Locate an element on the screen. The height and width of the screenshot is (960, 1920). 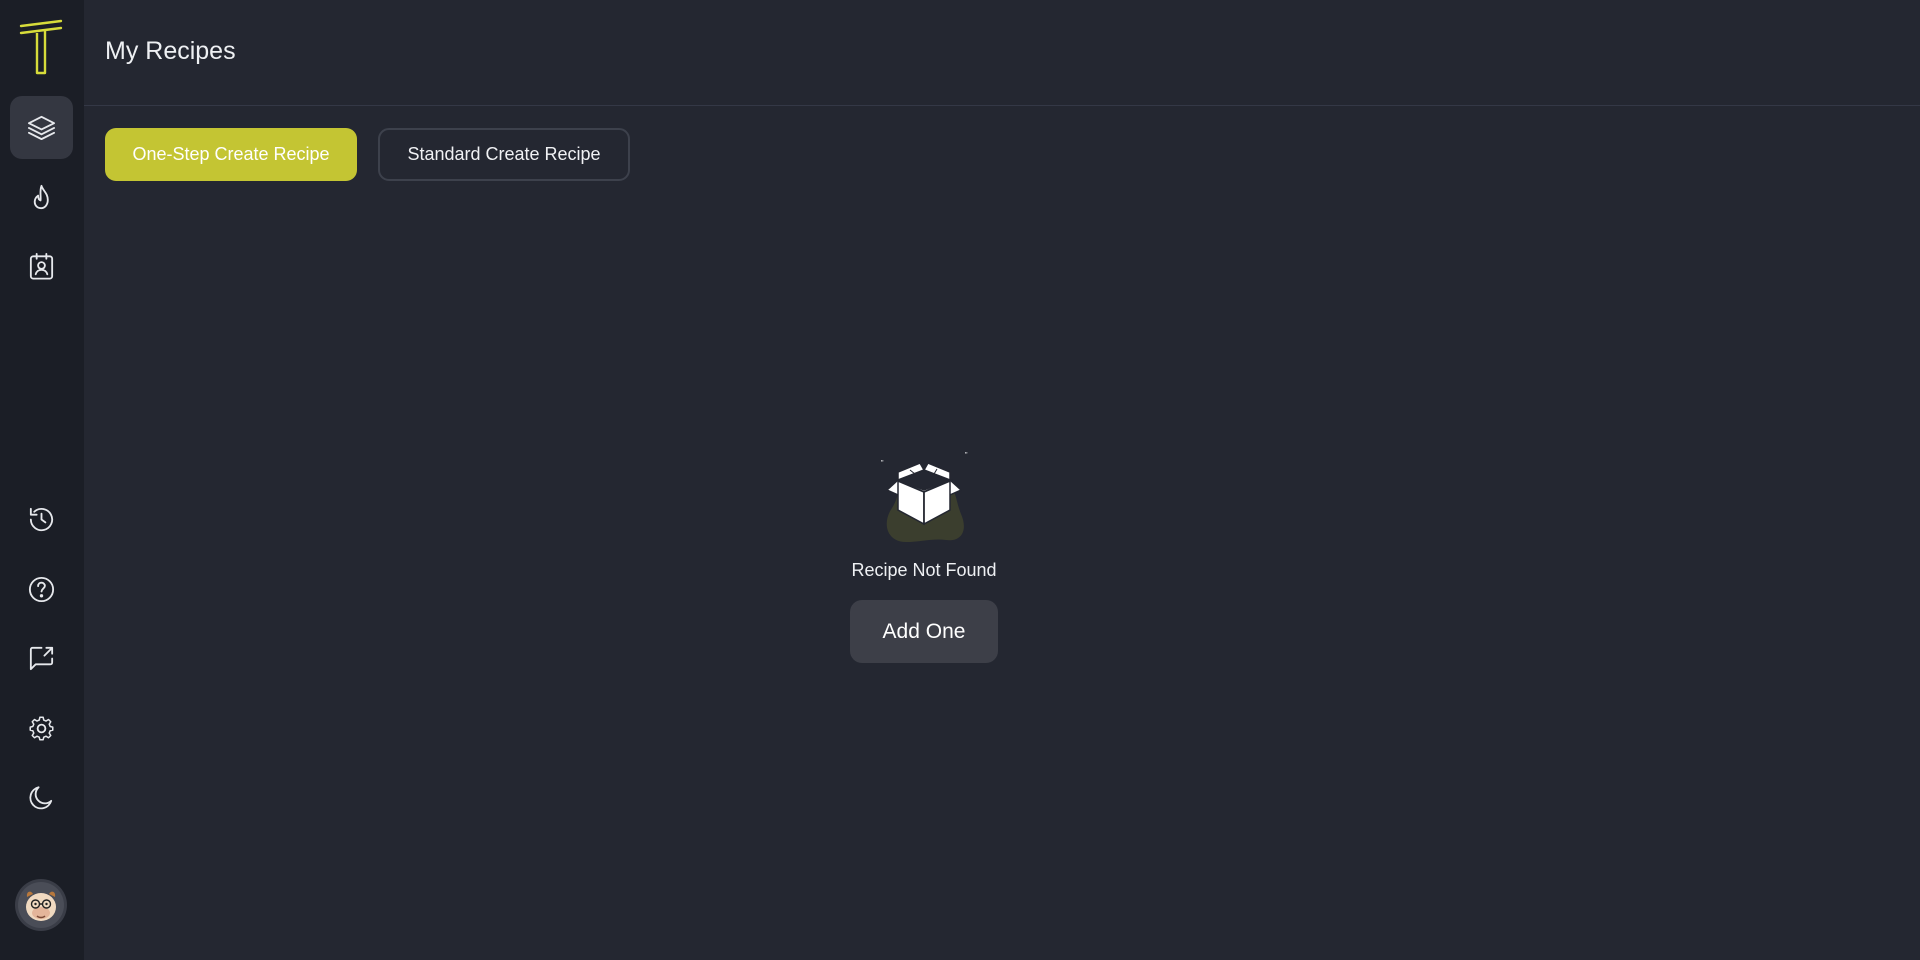
sidebar-item-theme is located at coordinates (41, 797).